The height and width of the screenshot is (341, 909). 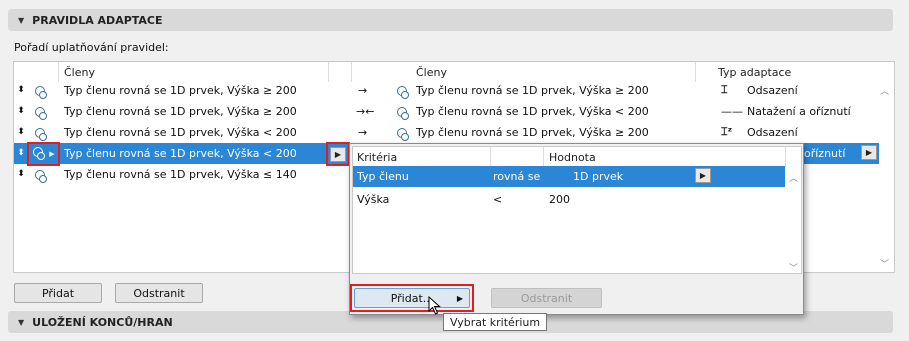 I want to click on section-title: PRAVIDLA ADAPTACE, so click(x=97, y=20).